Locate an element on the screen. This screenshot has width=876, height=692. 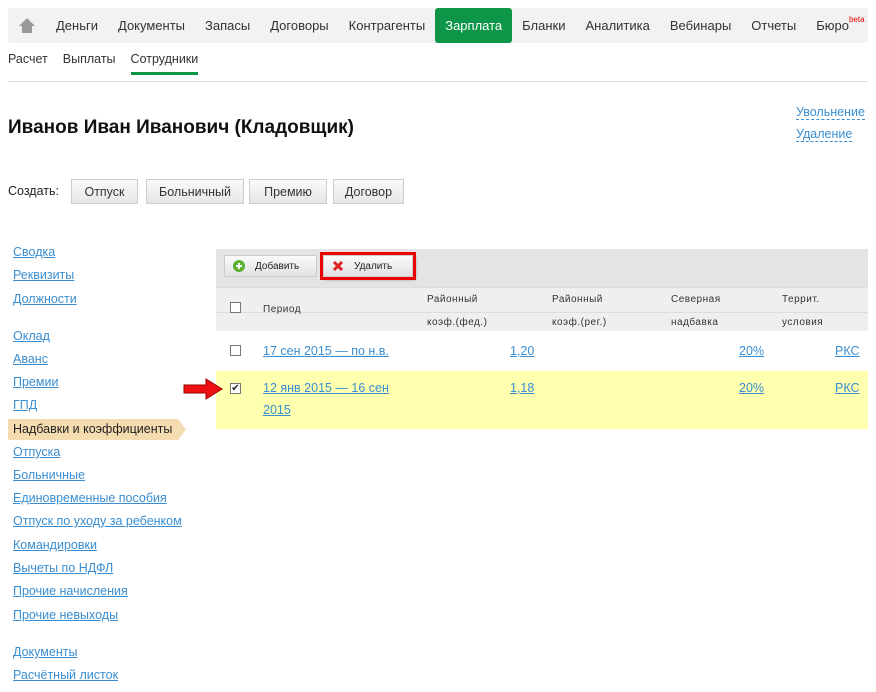
add-label: Добавить is located at coordinates (277, 266).